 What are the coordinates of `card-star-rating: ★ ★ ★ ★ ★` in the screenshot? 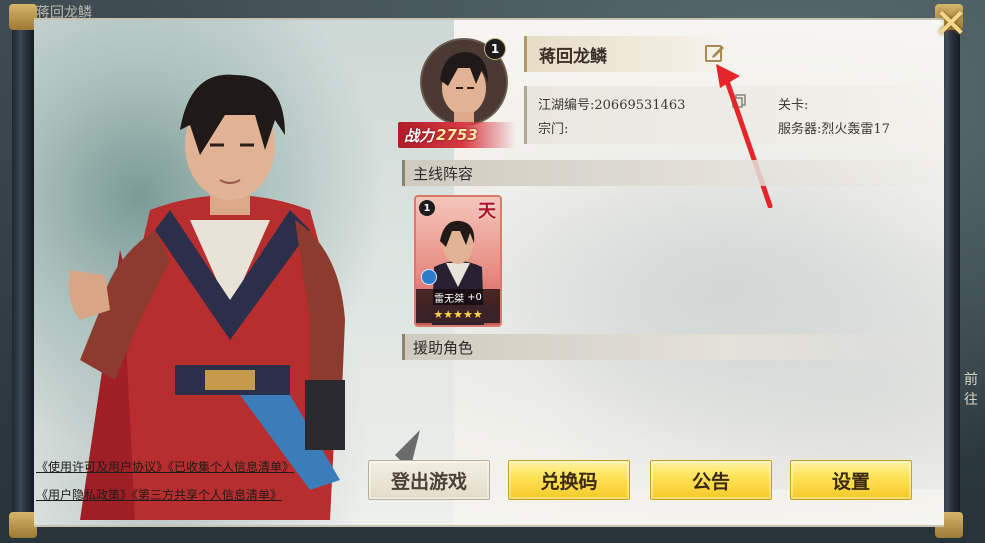 It's located at (458, 314).